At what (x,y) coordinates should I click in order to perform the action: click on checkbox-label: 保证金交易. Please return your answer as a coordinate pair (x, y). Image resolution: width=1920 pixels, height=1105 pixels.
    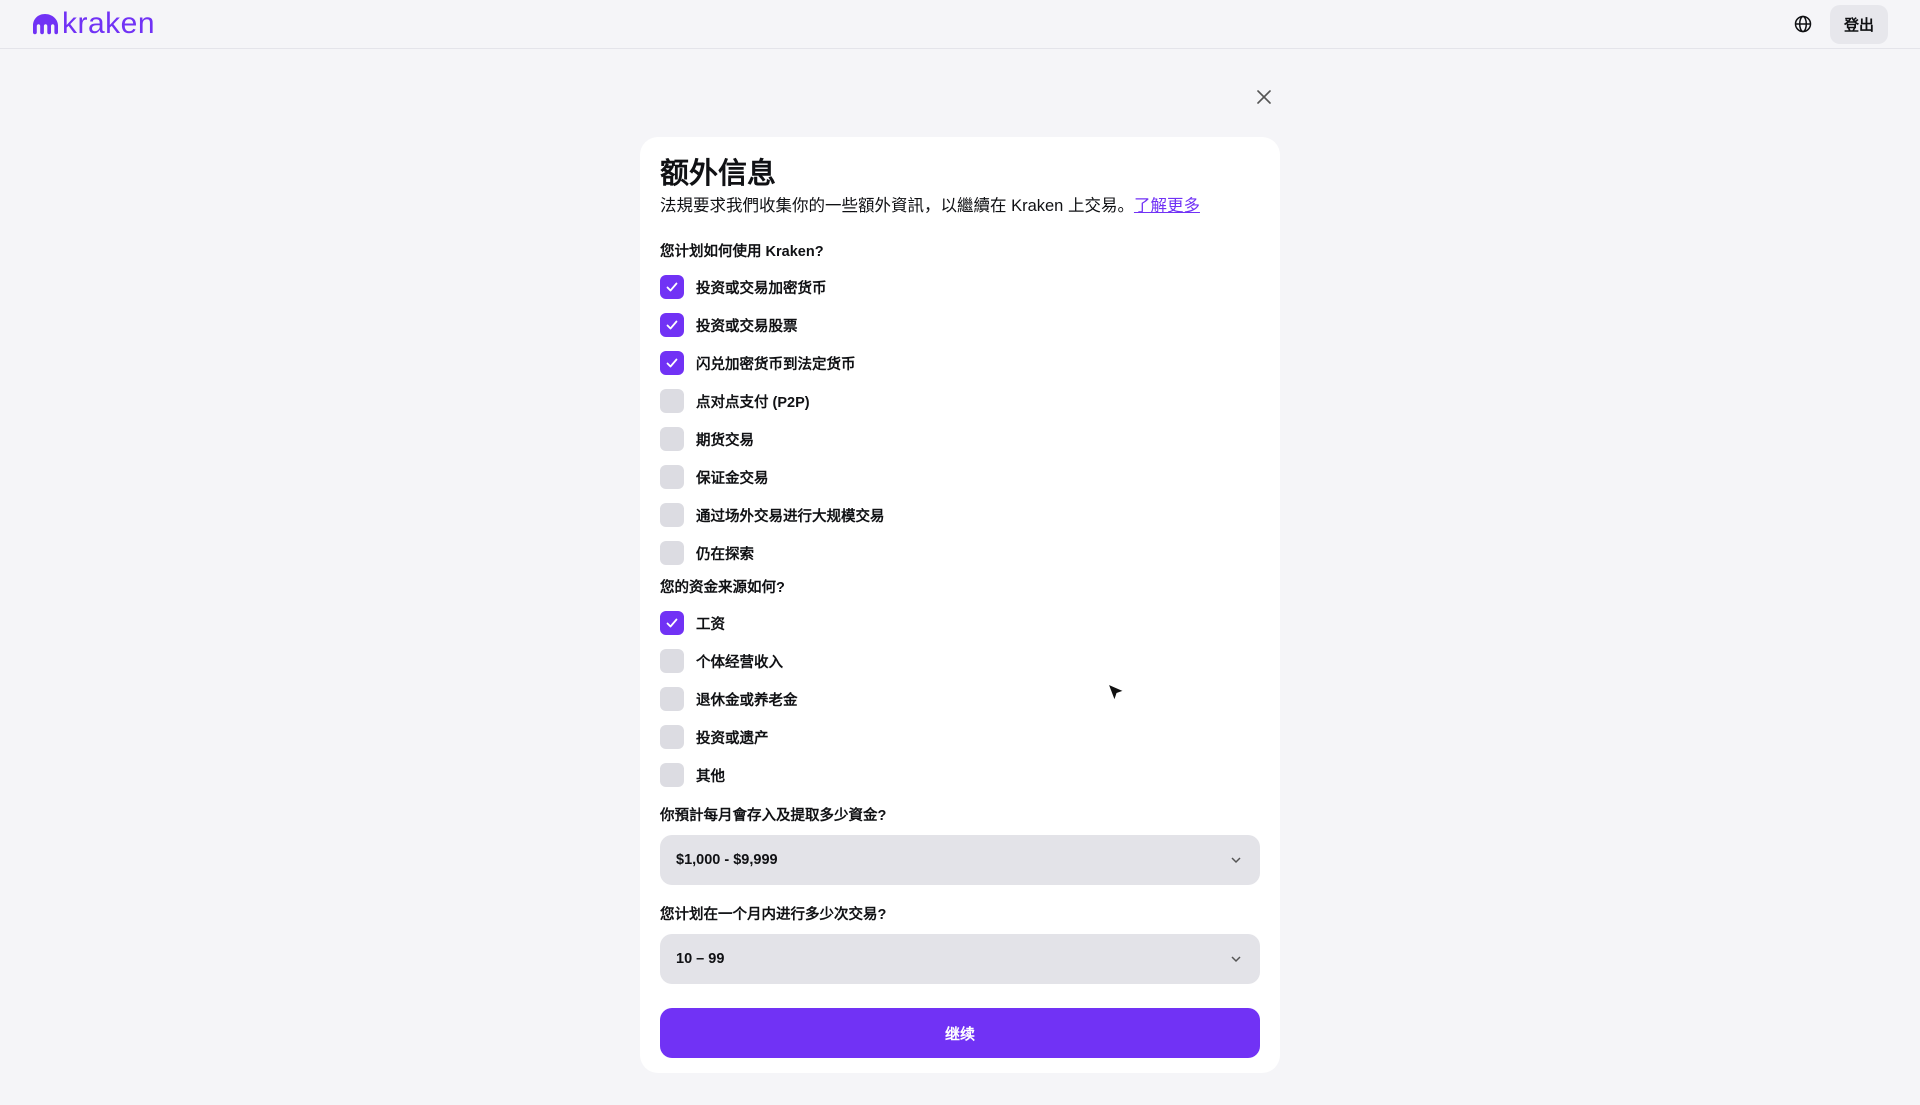
    Looking at the image, I should click on (732, 478).